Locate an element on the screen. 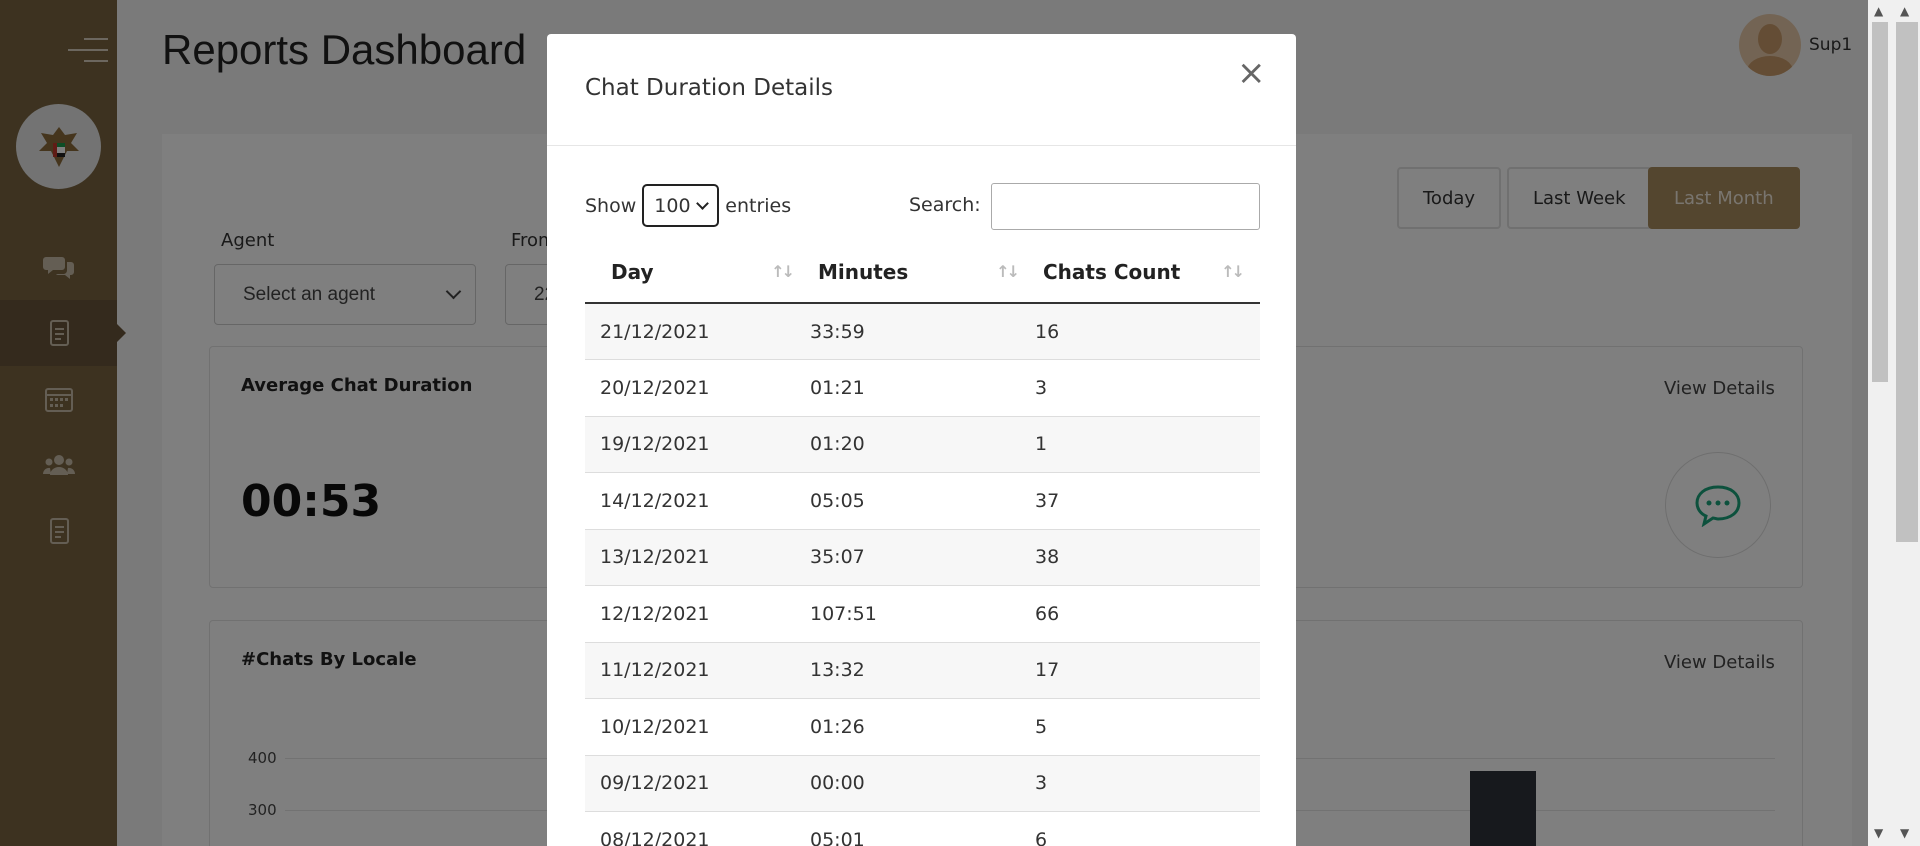 This screenshot has width=1920, height=846. modal-header: Chat Duration Details × is located at coordinates (921, 90).